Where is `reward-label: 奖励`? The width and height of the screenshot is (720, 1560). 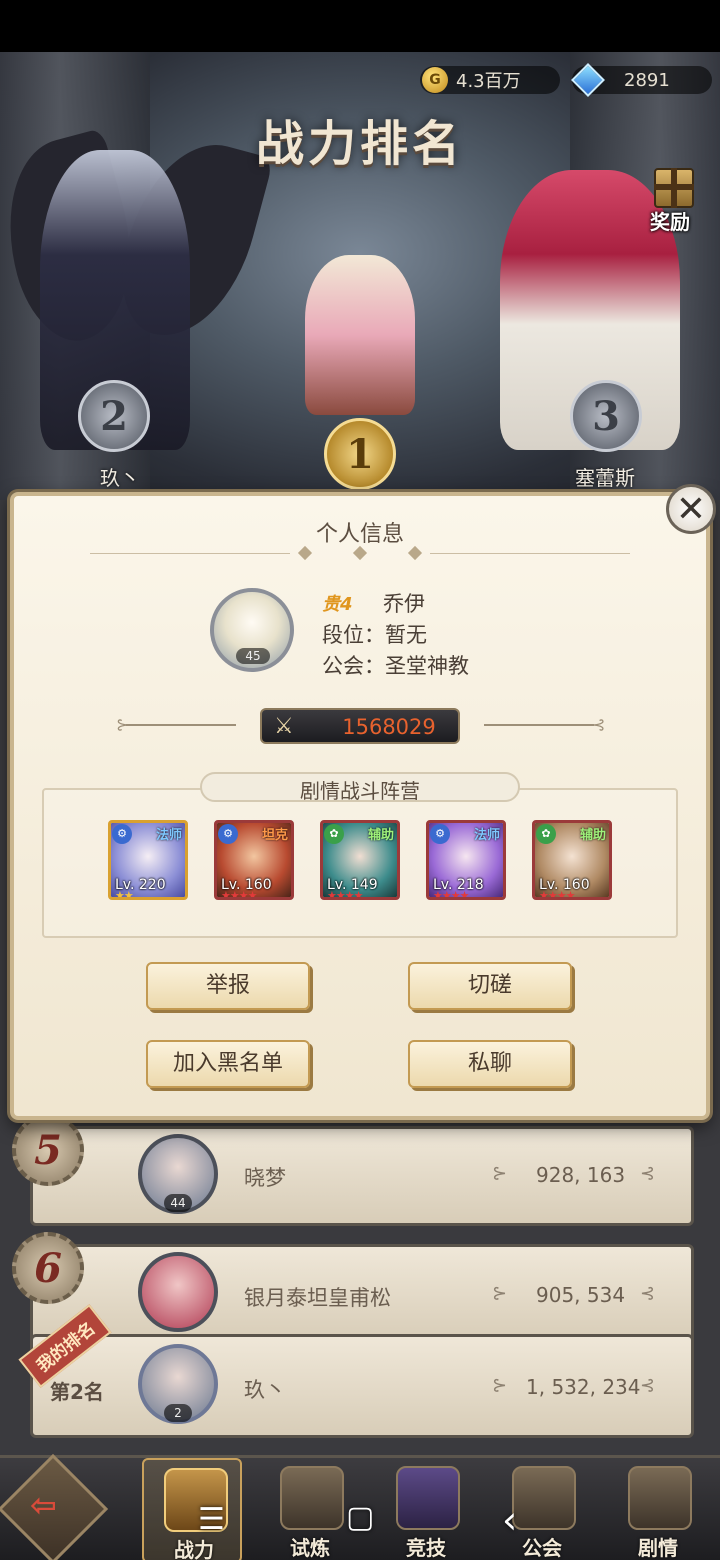 reward-label: 奖励 is located at coordinates (670, 222).